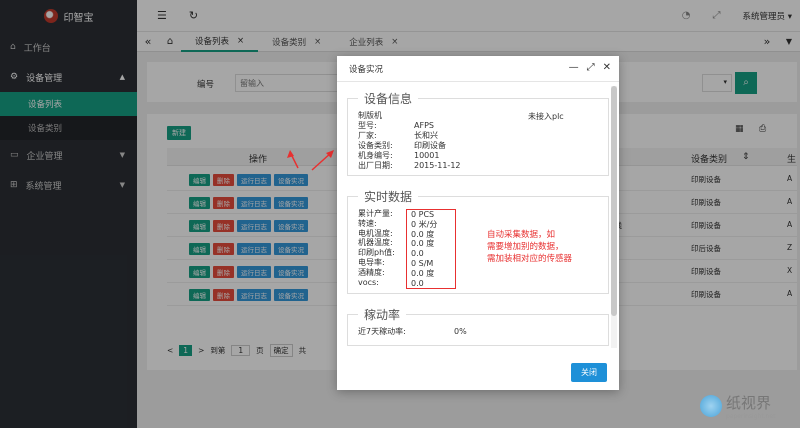 The height and width of the screenshot is (428, 800). Describe the element at coordinates (424, 125) in the screenshot. I see `info-value: AFPS` at that location.